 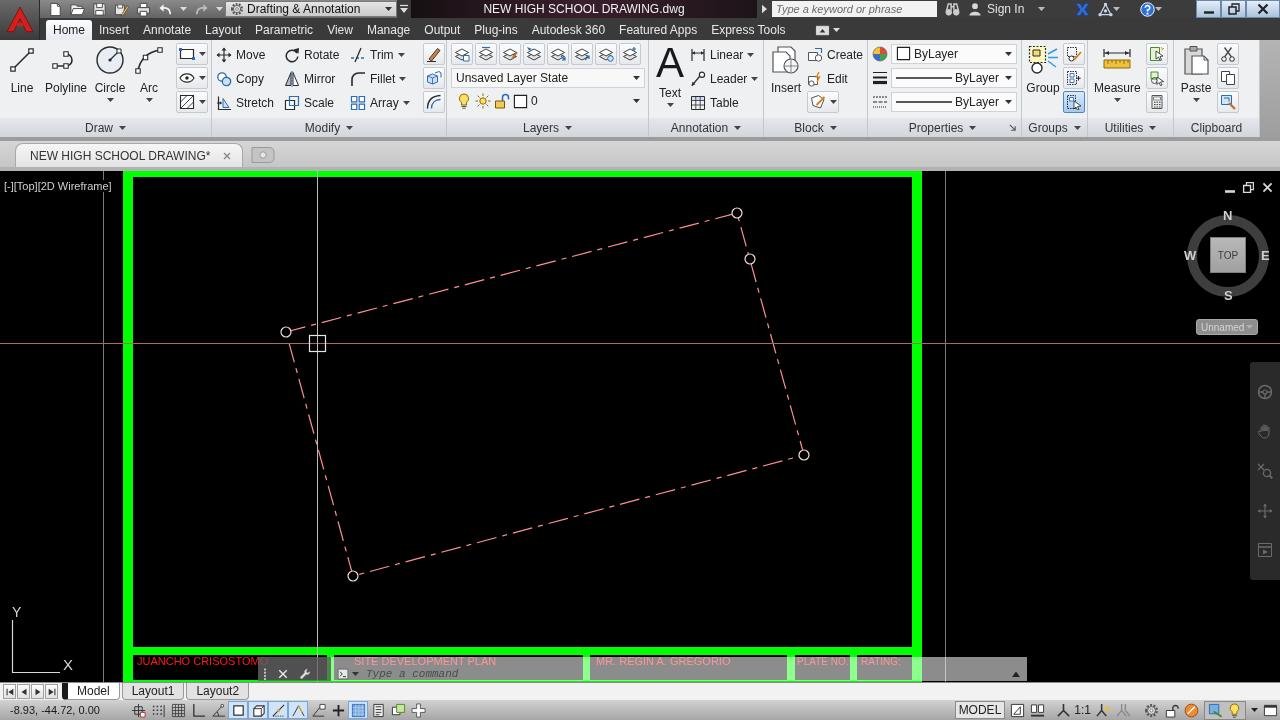 What do you see at coordinates (548, 78) in the screenshot?
I see `layer-state-dropdown: Unsaved Layer State` at bounding box center [548, 78].